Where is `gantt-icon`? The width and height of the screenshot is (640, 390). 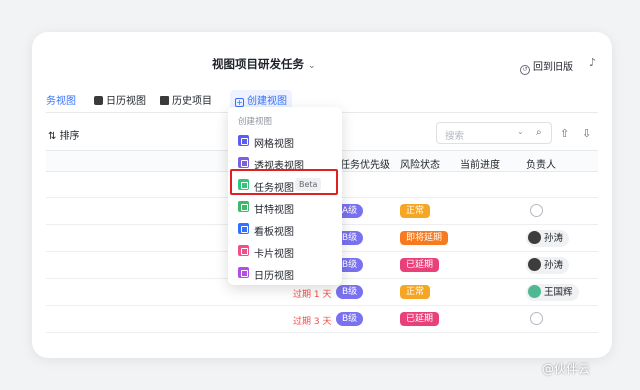 gantt-icon is located at coordinates (243, 206).